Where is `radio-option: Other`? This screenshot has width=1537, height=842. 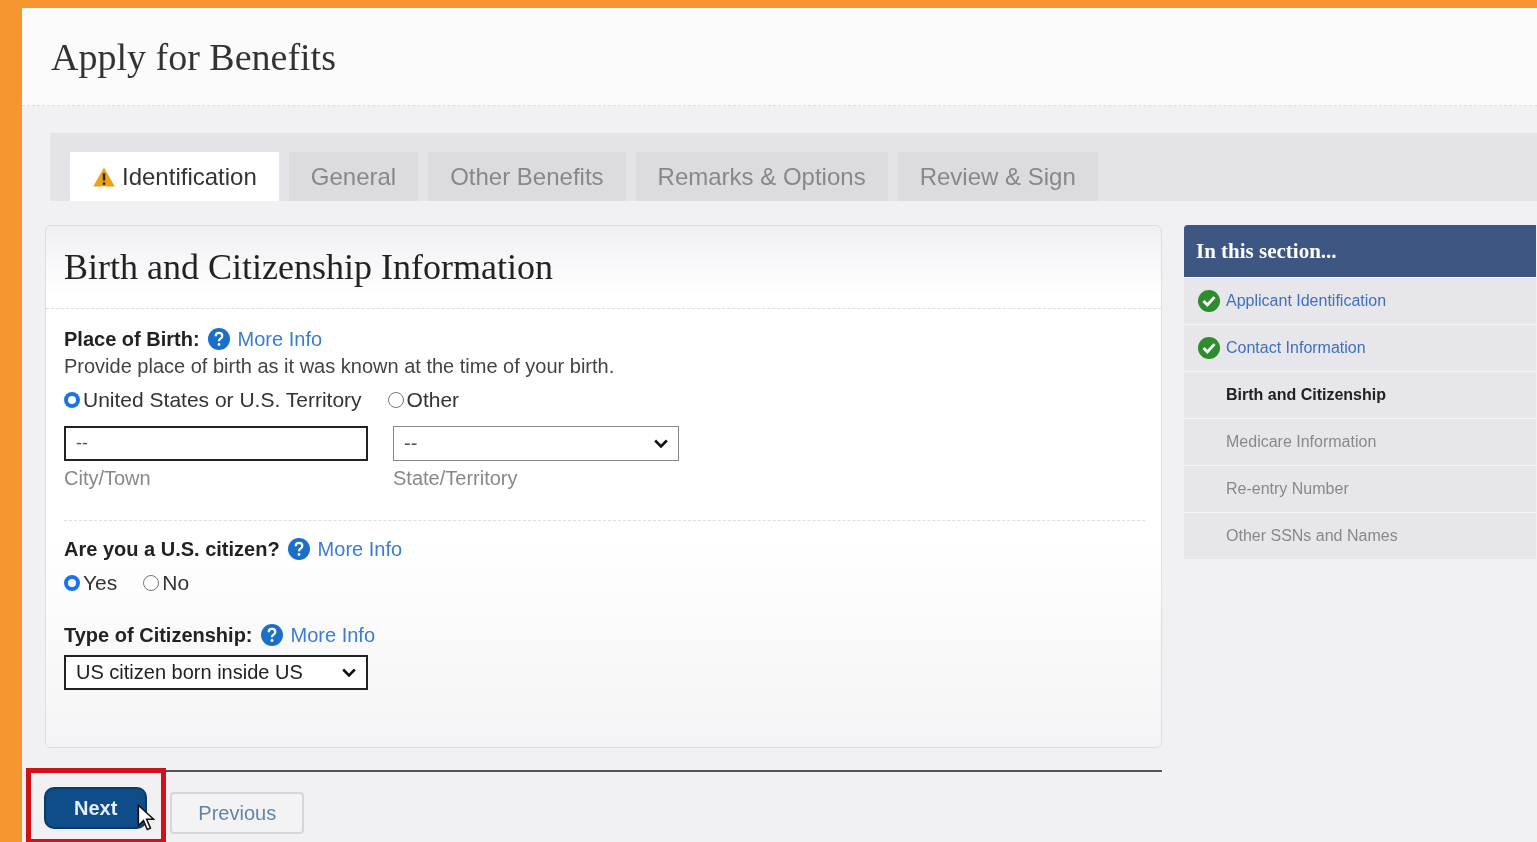
radio-option: Other is located at coordinates (423, 400).